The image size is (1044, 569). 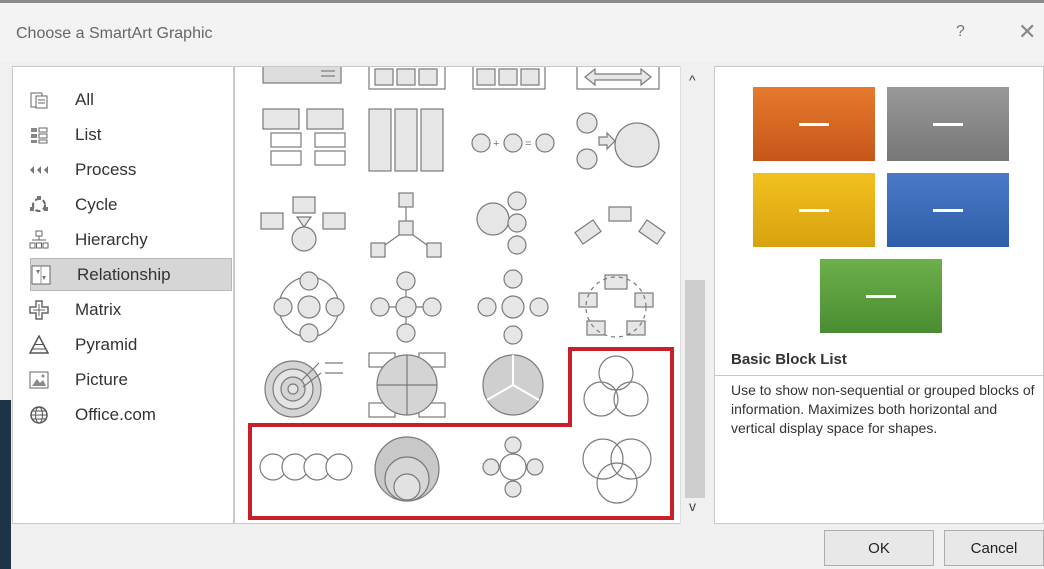 What do you see at coordinates (39, 170) in the screenshot?
I see `process-icon` at bounding box center [39, 170].